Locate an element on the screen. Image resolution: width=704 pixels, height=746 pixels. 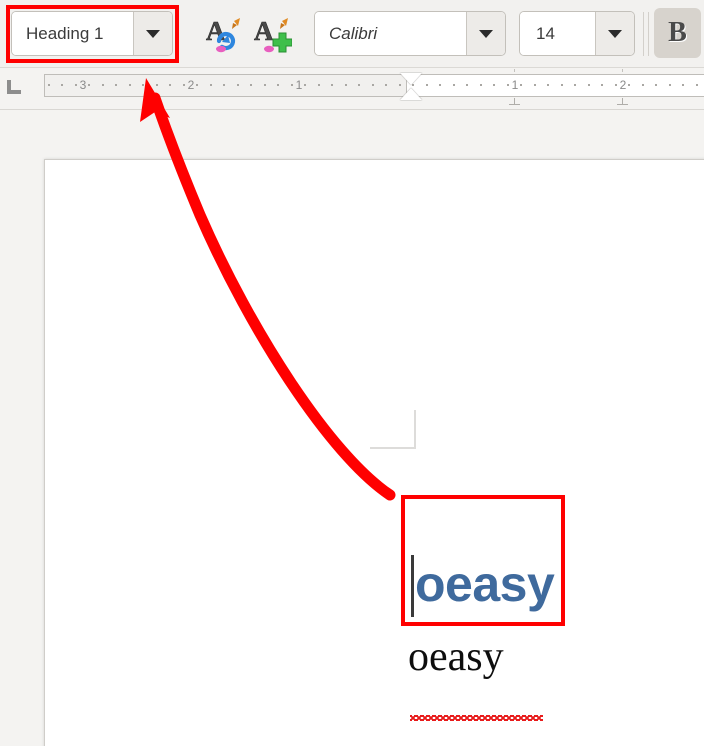
text-boundary-corner-icon is located at coordinates (393, 429).